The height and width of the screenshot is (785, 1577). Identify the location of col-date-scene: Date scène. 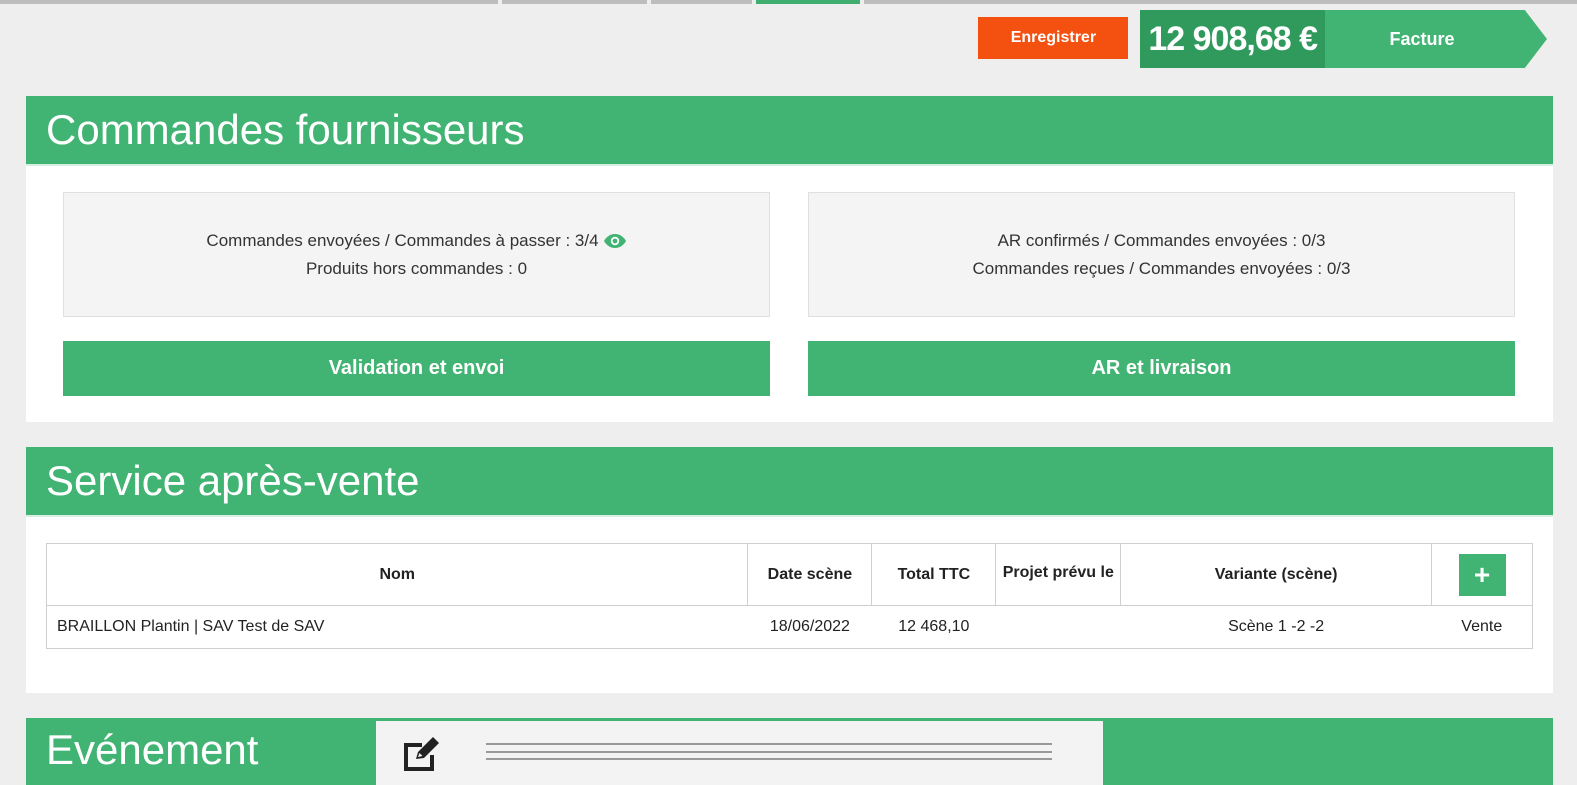
(810, 574).